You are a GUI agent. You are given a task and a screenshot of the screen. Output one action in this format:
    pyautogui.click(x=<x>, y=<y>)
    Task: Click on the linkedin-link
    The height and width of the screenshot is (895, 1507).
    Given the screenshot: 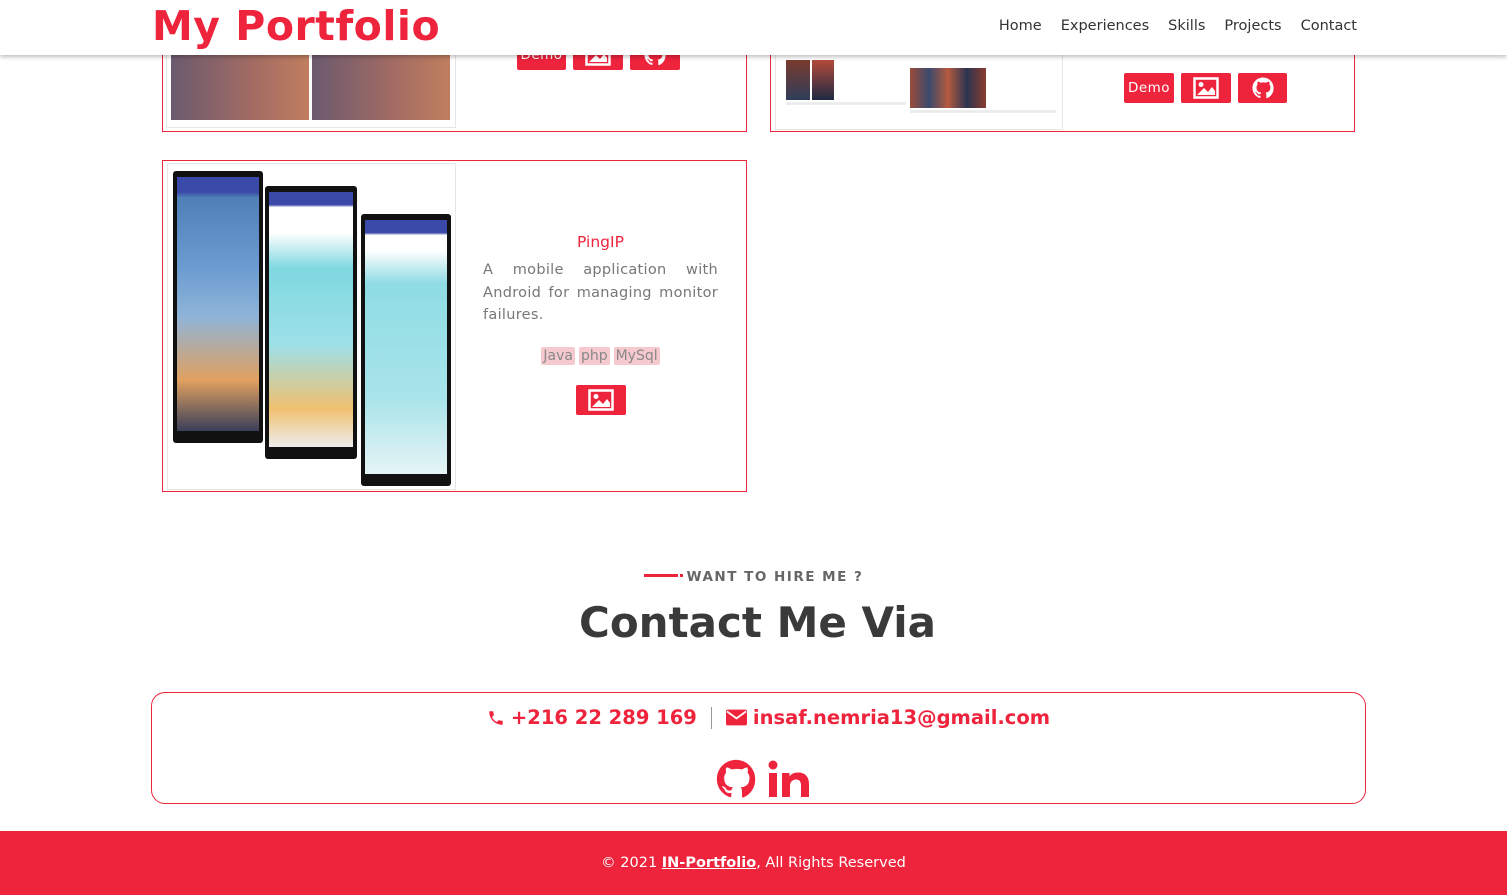 What is the action you would take?
    pyautogui.click(x=789, y=779)
    